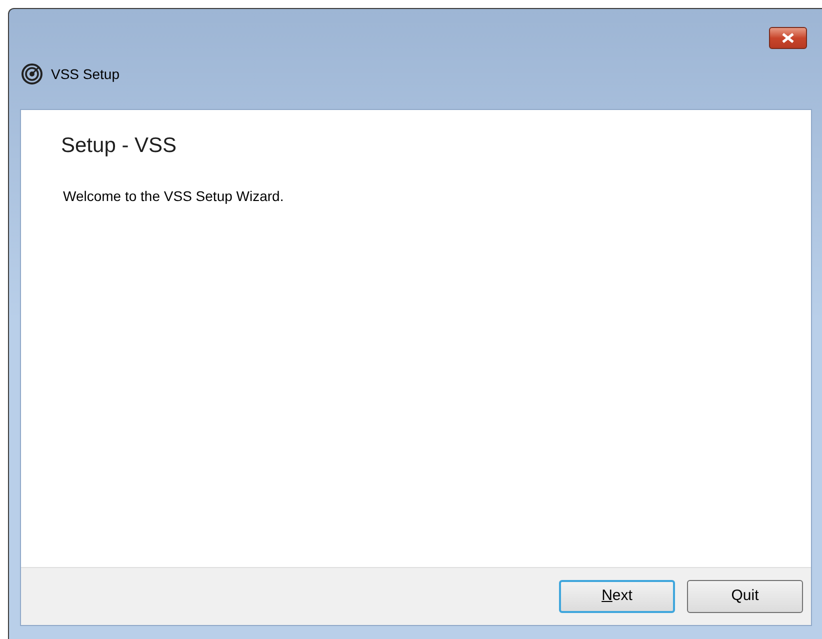 This screenshot has height=639, width=822. I want to click on target-icon, so click(32, 74).